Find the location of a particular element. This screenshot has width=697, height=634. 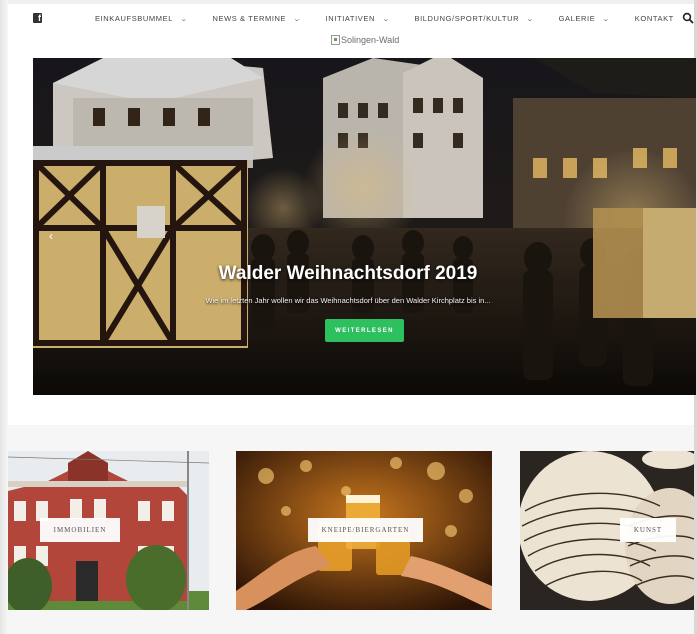

facebook-icon: f is located at coordinates (37, 18).